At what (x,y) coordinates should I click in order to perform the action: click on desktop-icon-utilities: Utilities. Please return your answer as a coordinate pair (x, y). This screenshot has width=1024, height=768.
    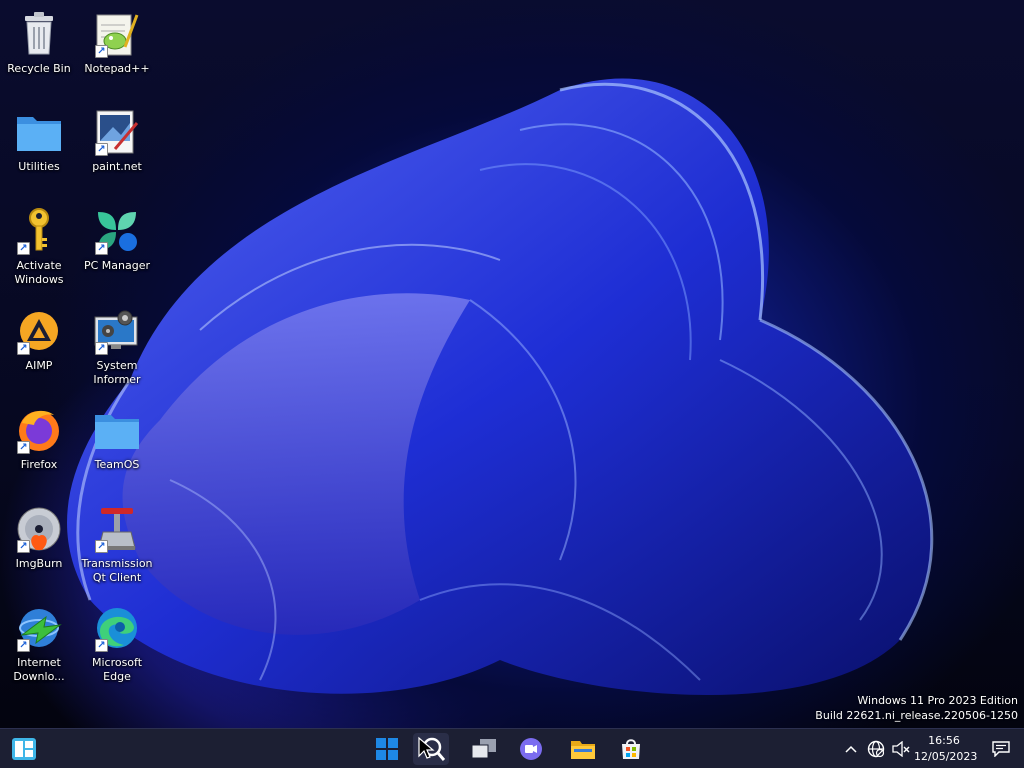
    Looking at the image, I should click on (39, 149).